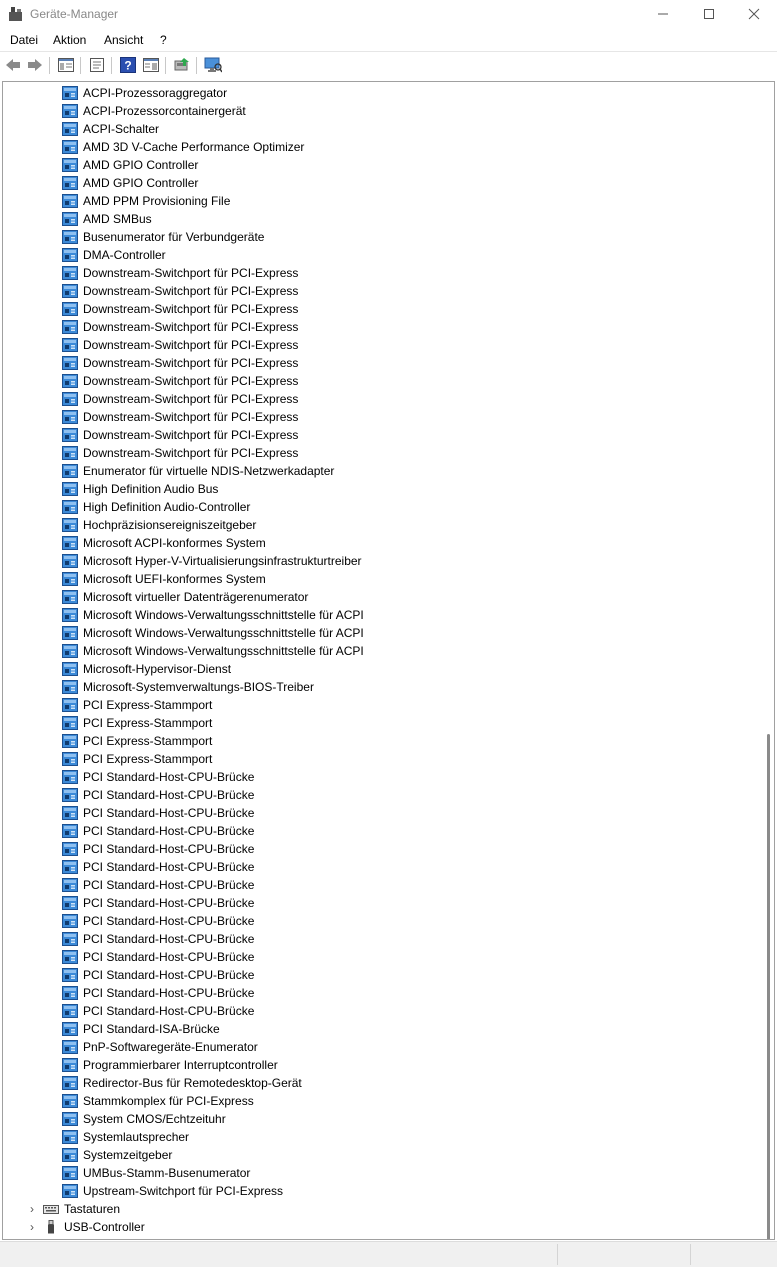  What do you see at coordinates (123, 40) in the screenshot?
I see `menu-ansicht: Ansicht` at bounding box center [123, 40].